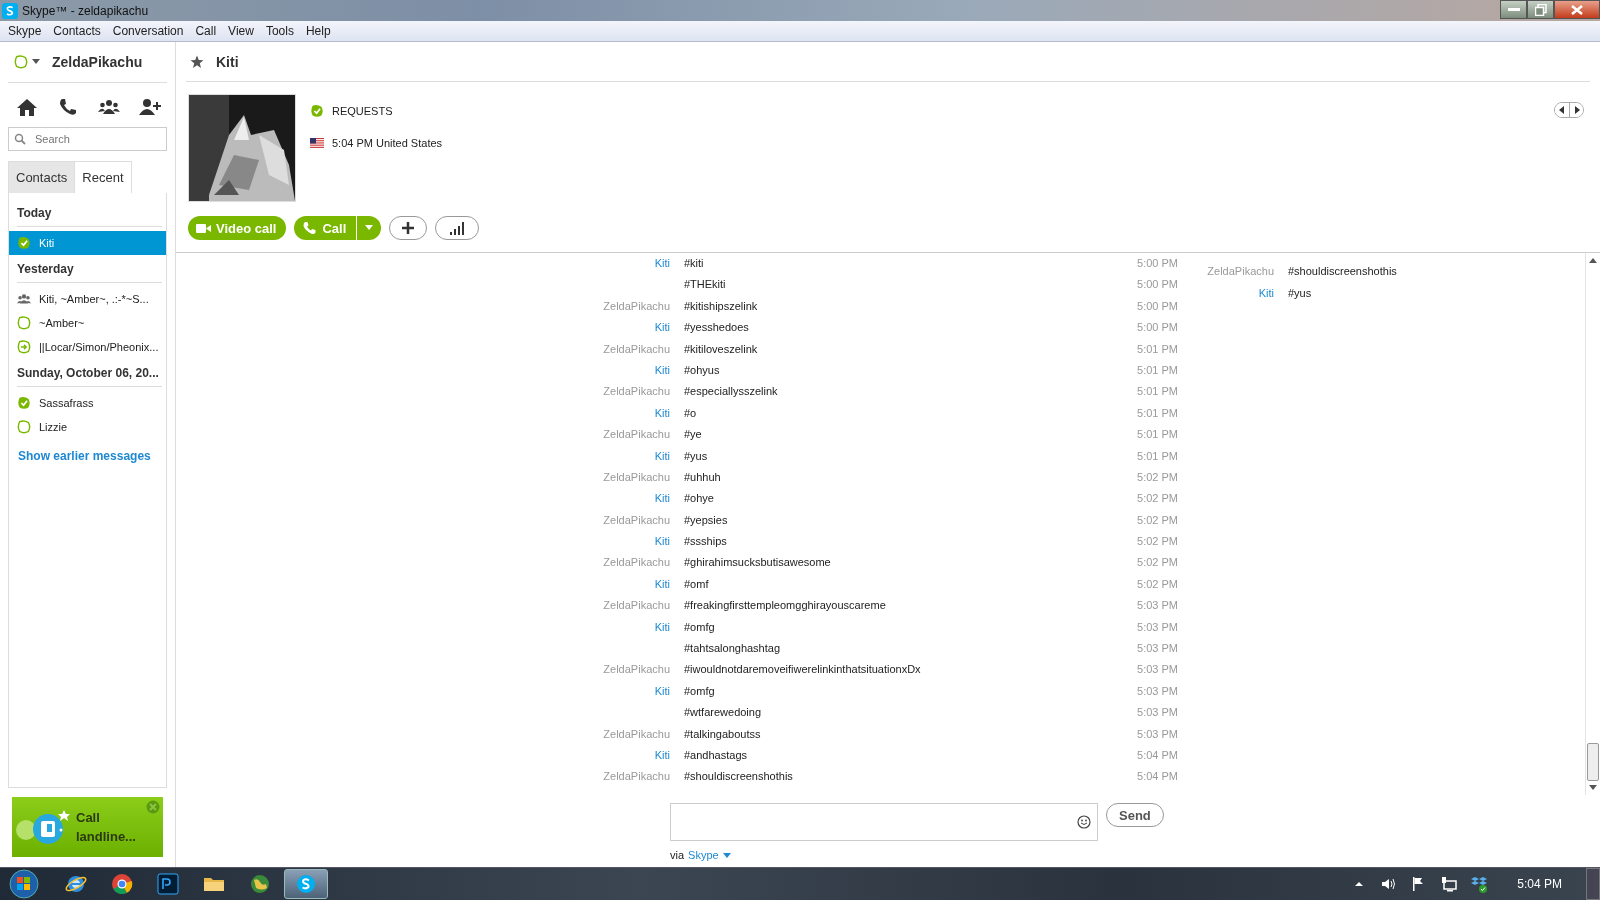  I want to click on message-text: #omf, so click(697, 584).